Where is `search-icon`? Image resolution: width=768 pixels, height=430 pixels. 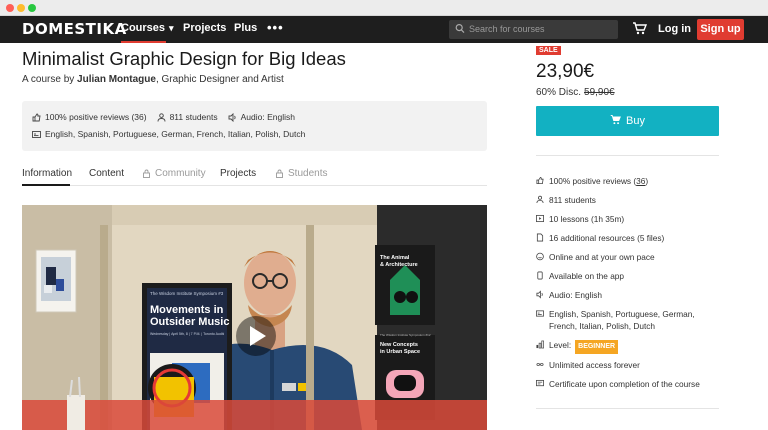 search-icon is located at coordinates (460, 28).